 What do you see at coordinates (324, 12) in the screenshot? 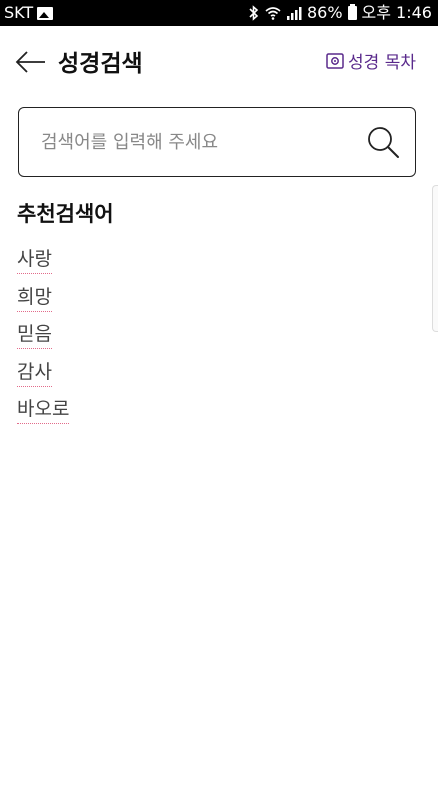
I see `battery-percent: 86%` at bounding box center [324, 12].